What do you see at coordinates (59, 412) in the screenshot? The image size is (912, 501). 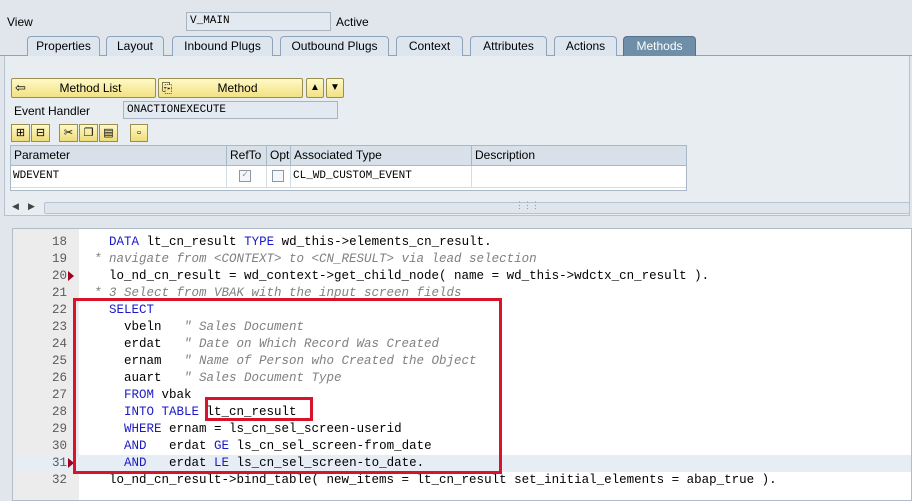 I see `line-number: 28` at bounding box center [59, 412].